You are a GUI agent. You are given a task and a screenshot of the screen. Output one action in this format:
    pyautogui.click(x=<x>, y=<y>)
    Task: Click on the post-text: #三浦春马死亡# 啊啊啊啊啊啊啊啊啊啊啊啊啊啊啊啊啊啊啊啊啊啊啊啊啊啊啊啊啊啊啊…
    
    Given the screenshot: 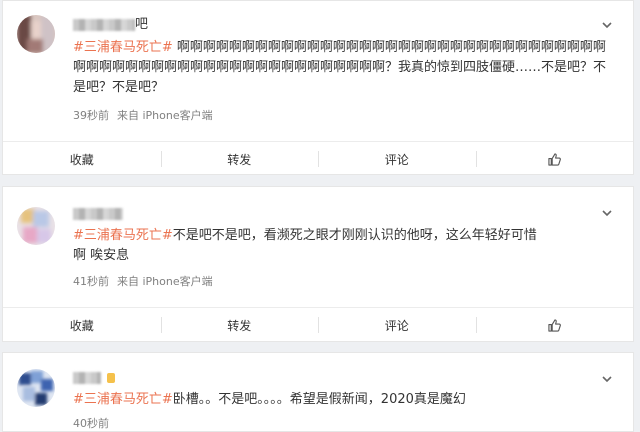 What is the action you would take?
    pyautogui.click(x=345, y=68)
    